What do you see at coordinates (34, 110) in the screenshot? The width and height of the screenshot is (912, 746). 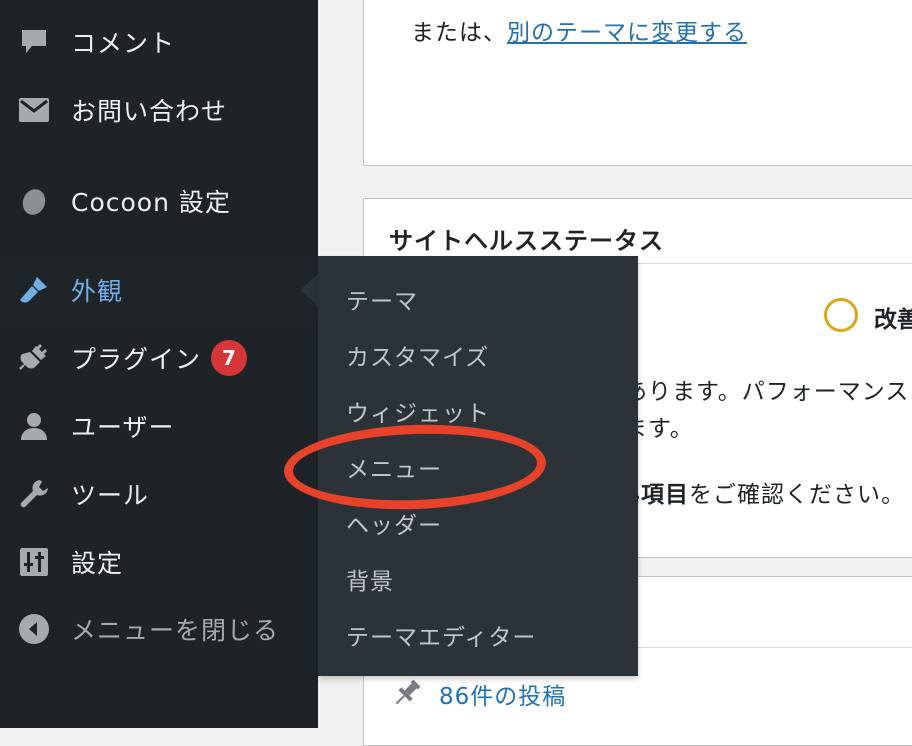 I see `mail-icon` at bounding box center [34, 110].